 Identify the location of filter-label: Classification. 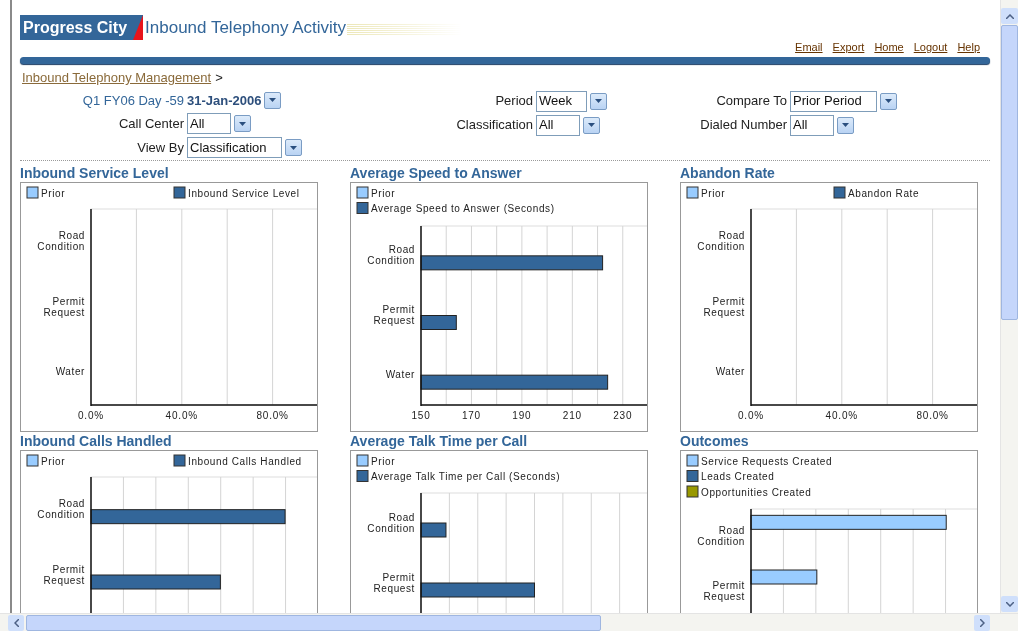
(494, 125).